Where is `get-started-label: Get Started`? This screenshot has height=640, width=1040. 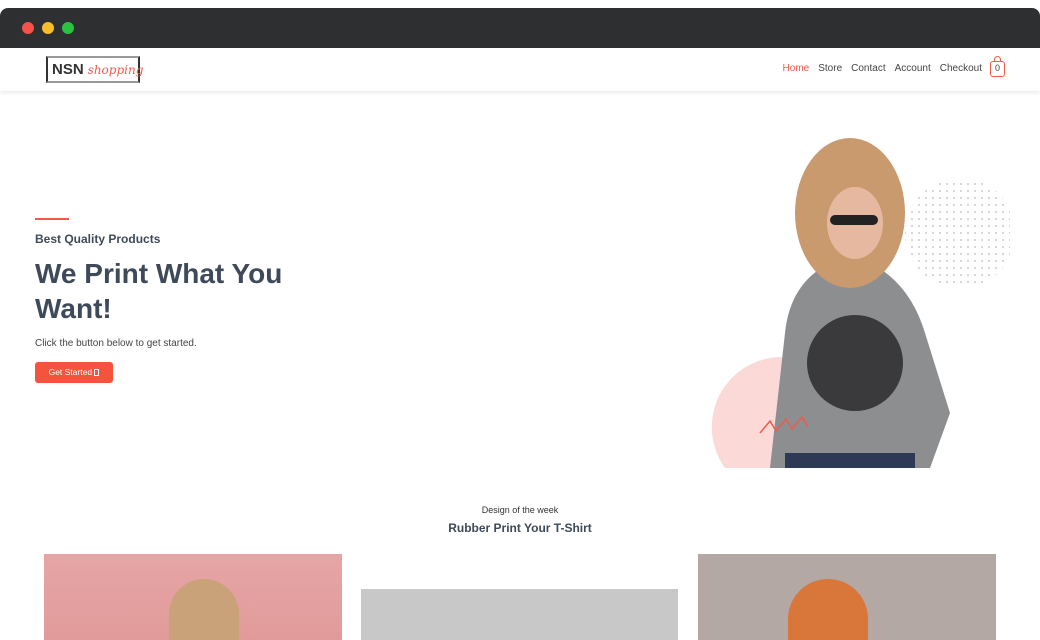 get-started-label: Get Started is located at coordinates (70, 372).